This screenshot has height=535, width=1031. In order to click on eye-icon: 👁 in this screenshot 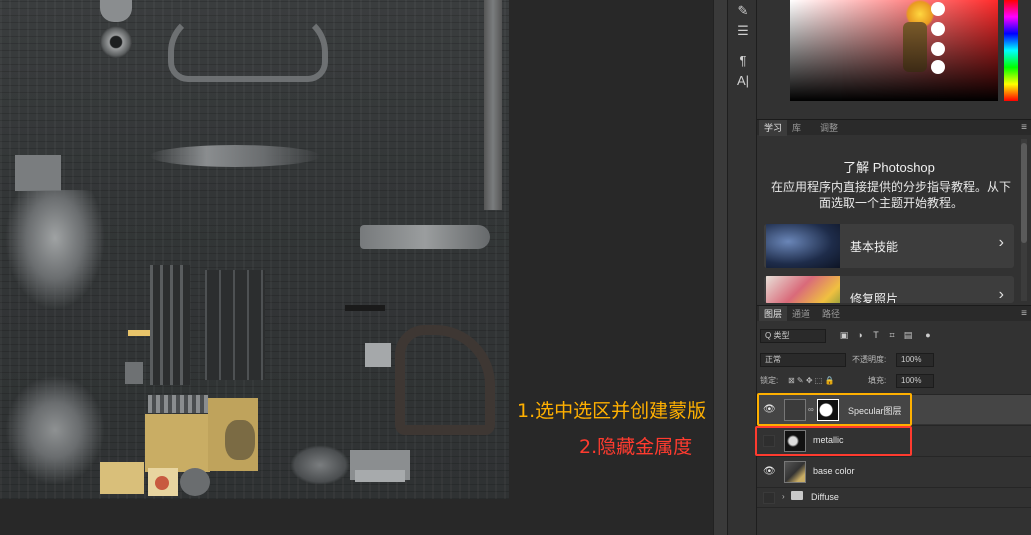, I will do `click(769, 472)`.